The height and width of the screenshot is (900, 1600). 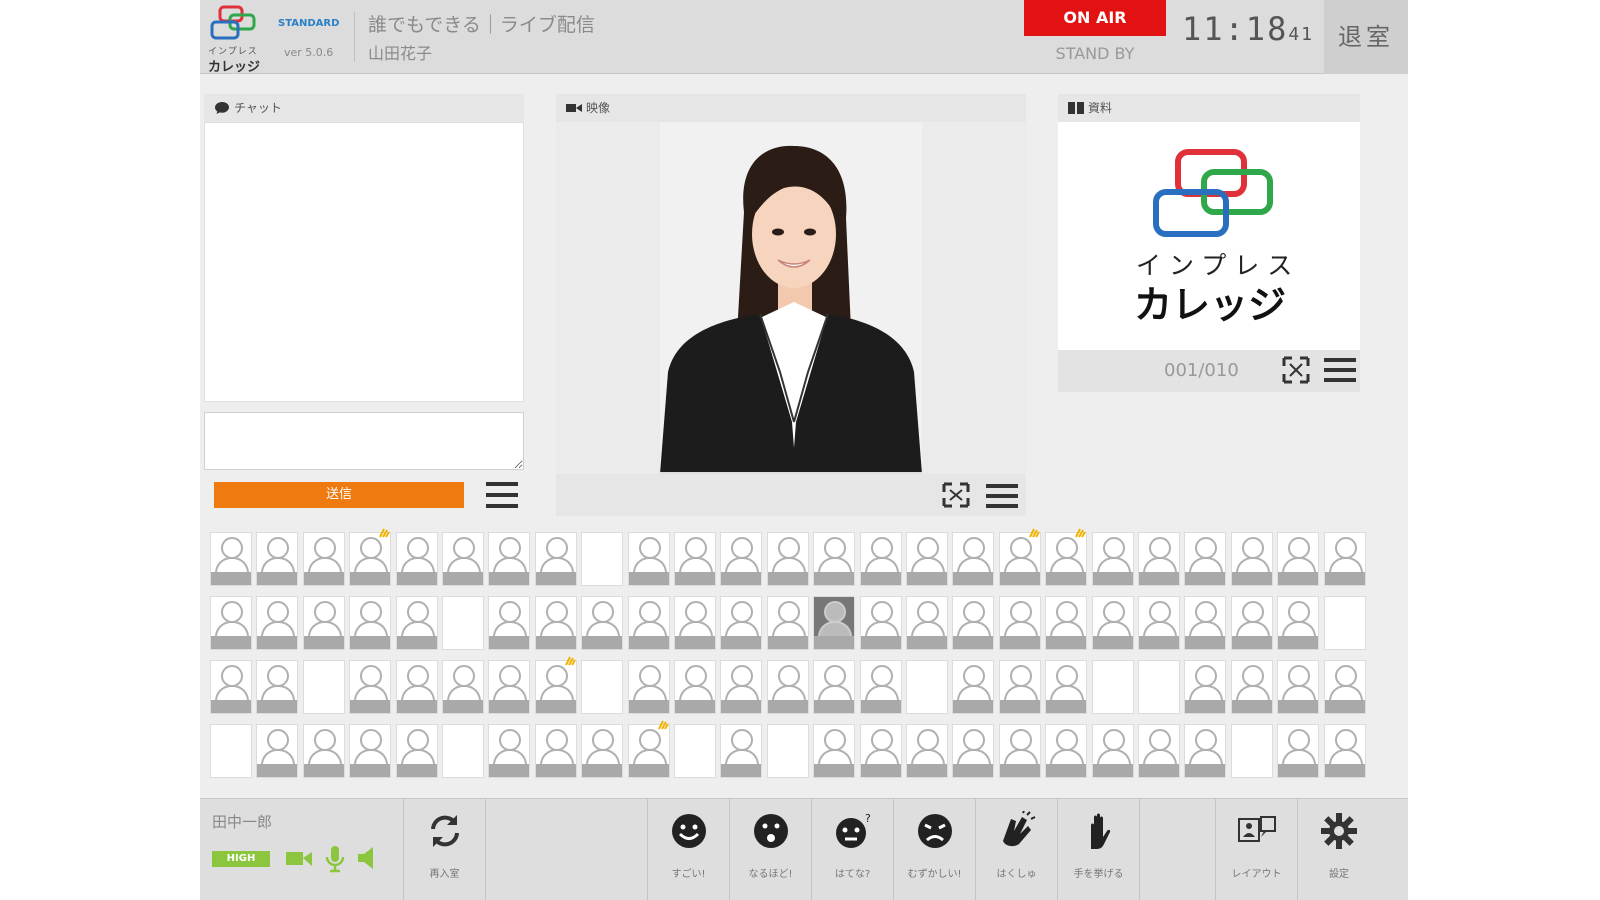 What do you see at coordinates (1257, 849) in the screenshot?
I see `layout-button: レイアウト` at bounding box center [1257, 849].